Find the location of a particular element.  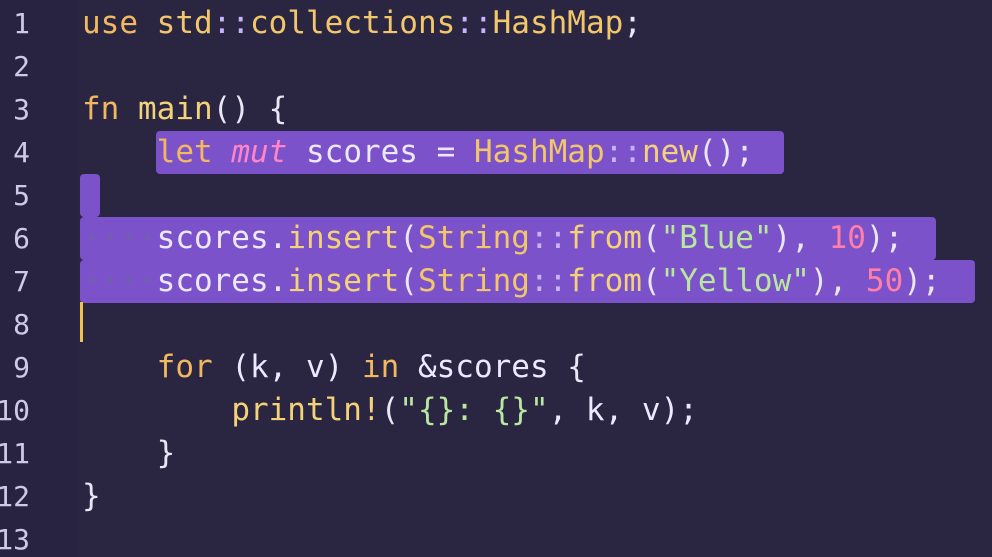

code-token: &scores is located at coordinates (483, 367).